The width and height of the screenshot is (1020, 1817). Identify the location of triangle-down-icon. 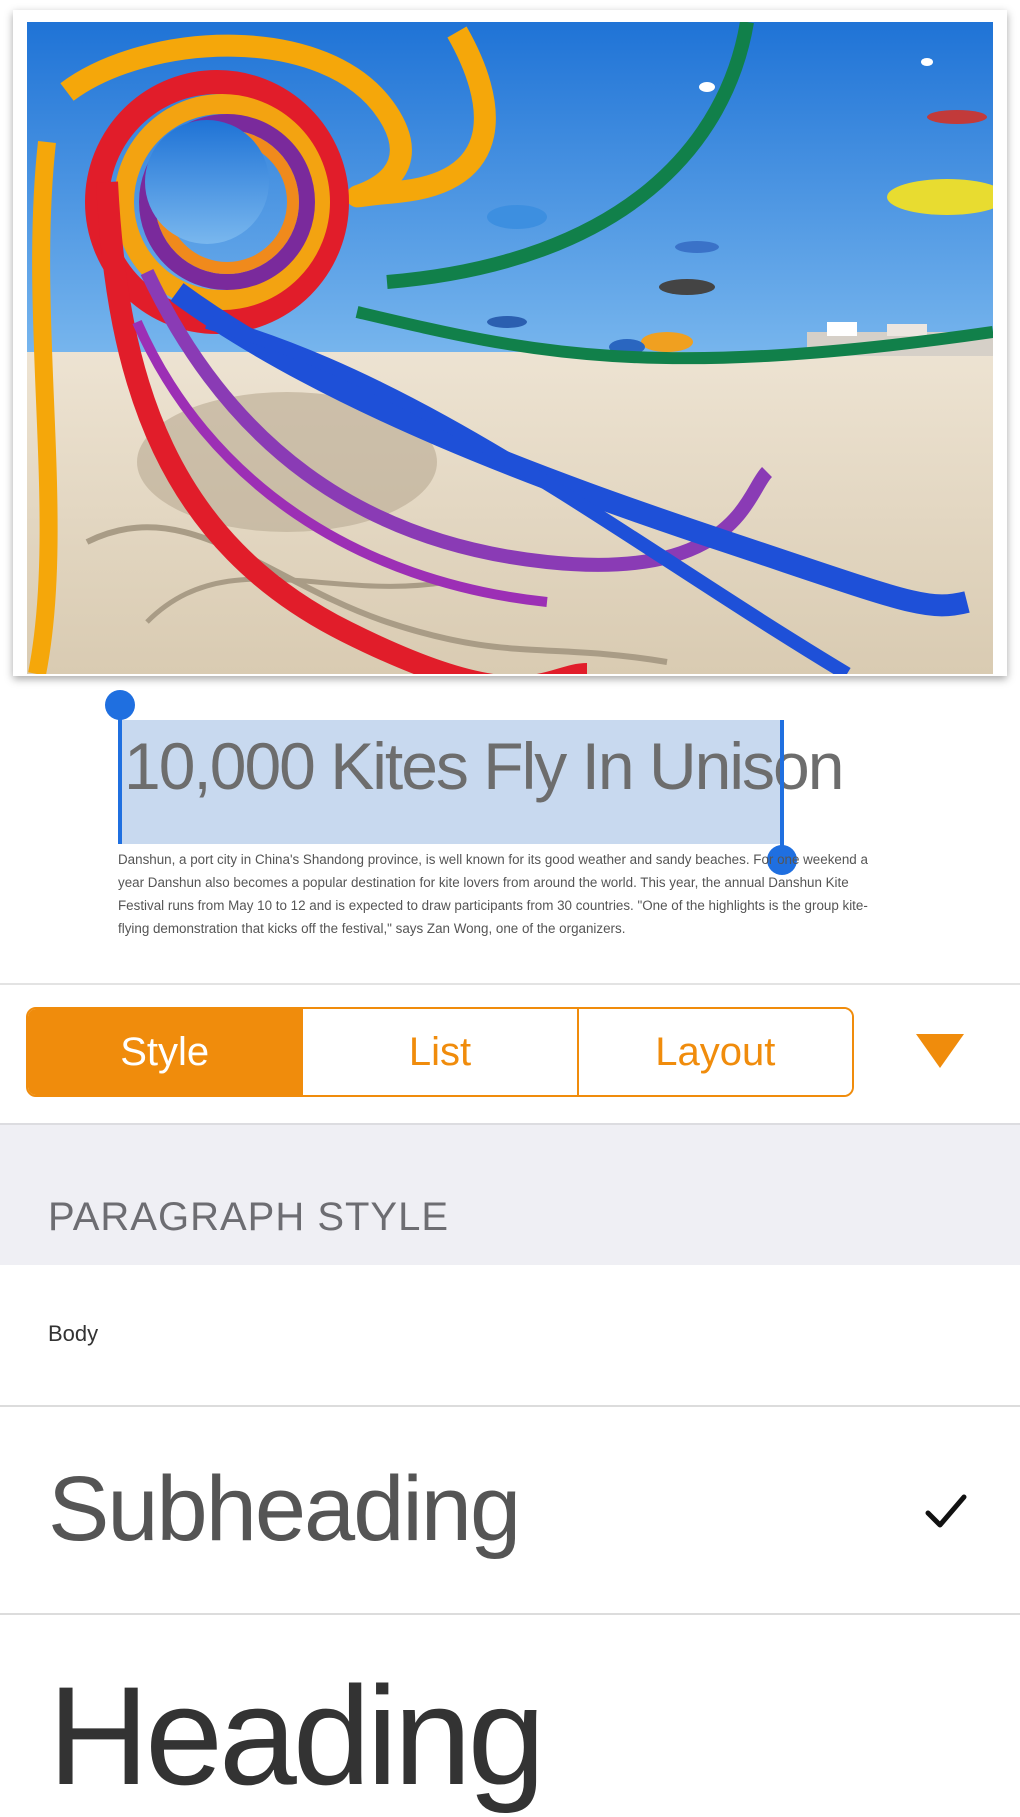
(940, 1050).